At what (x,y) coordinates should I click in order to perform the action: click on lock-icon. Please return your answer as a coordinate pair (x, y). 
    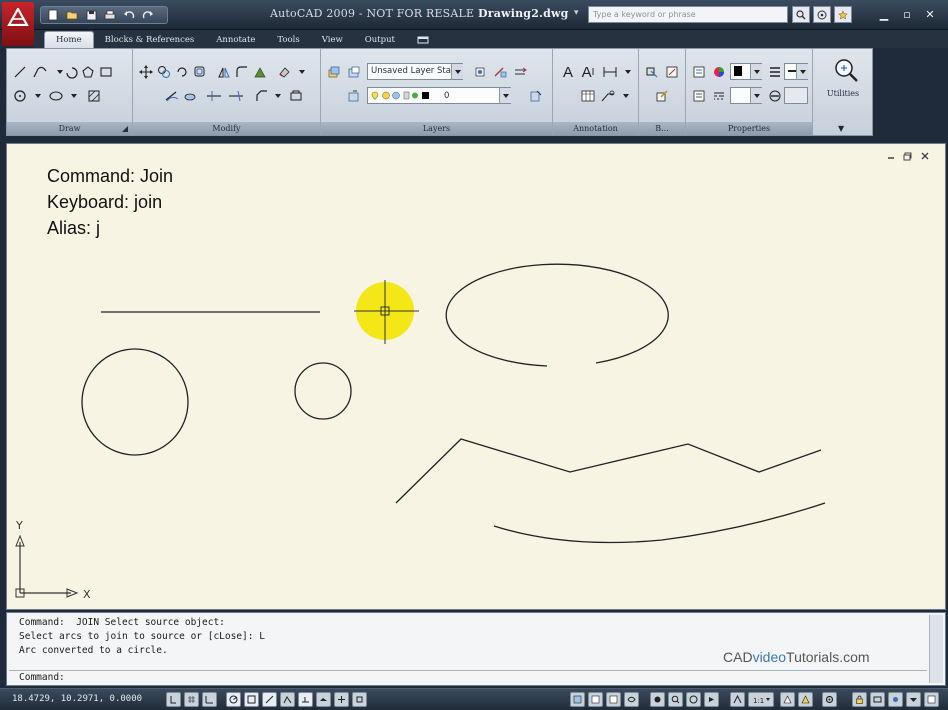
    Looking at the image, I should click on (859, 699).